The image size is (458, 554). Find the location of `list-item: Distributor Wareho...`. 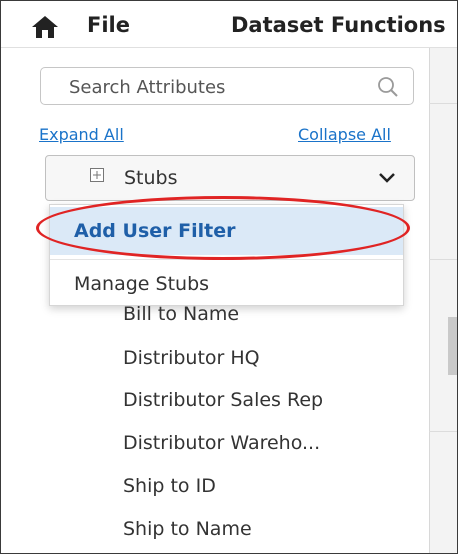

list-item: Distributor Wareho... is located at coordinates (221, 443).